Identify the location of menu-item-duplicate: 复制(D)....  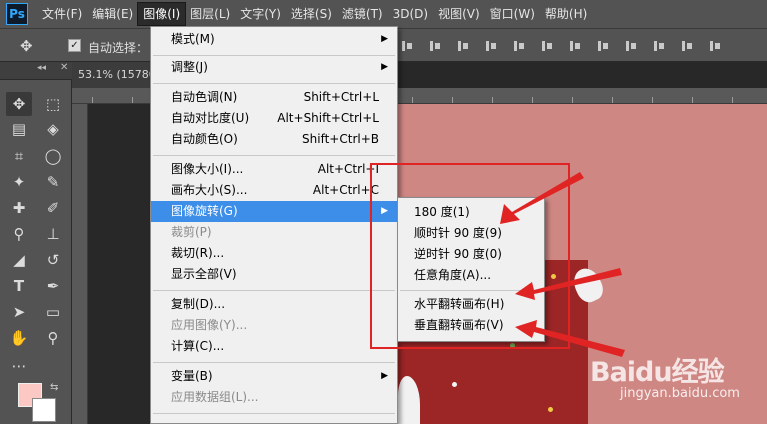
(274, 304).